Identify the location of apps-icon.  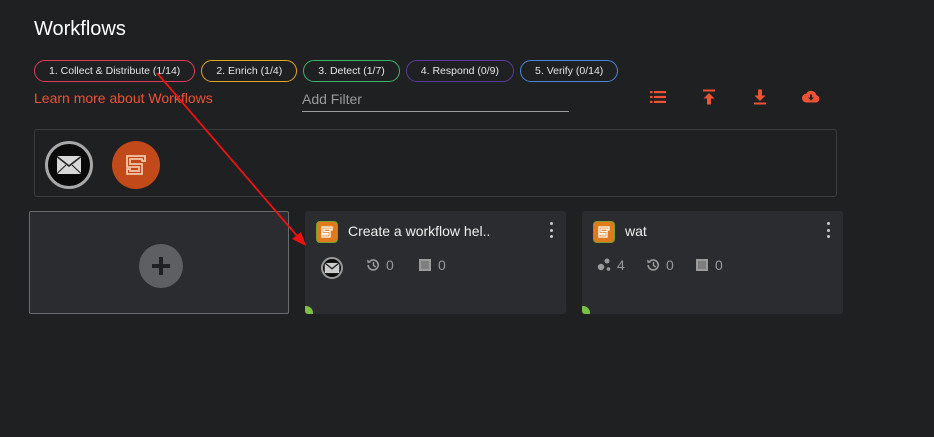
(604, 264).